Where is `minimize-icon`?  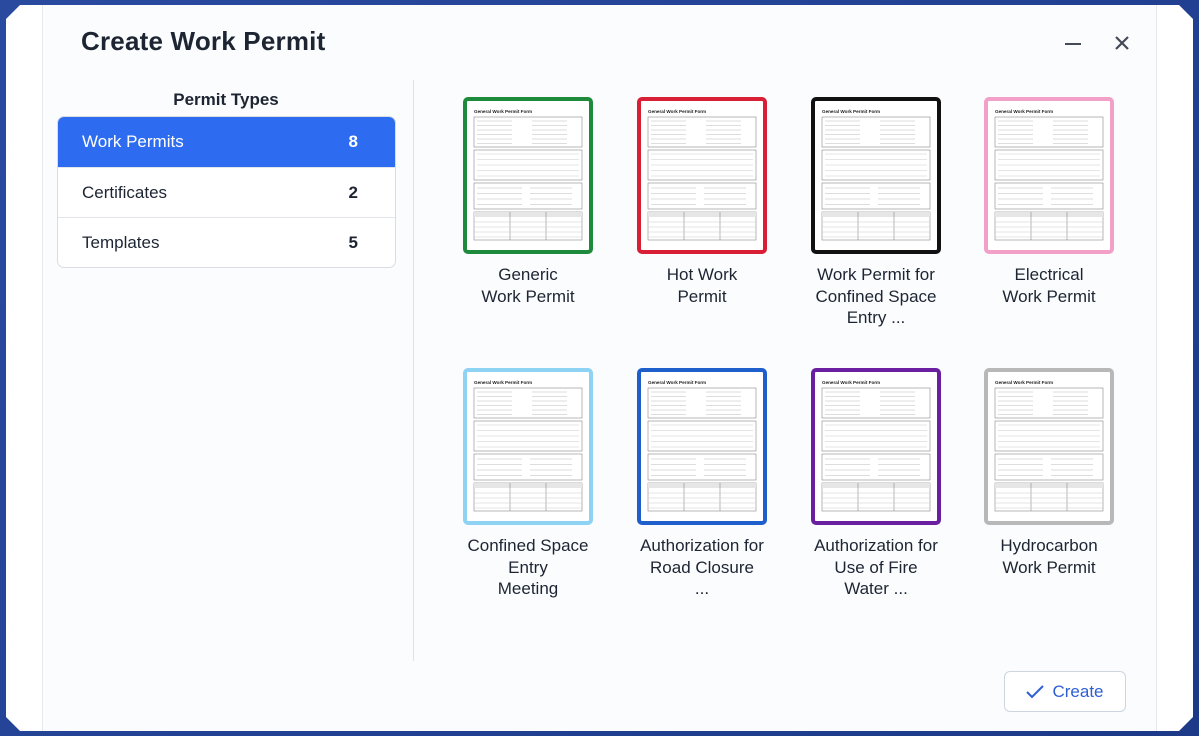 minimize-icon is located at coordinates (1073, 44).